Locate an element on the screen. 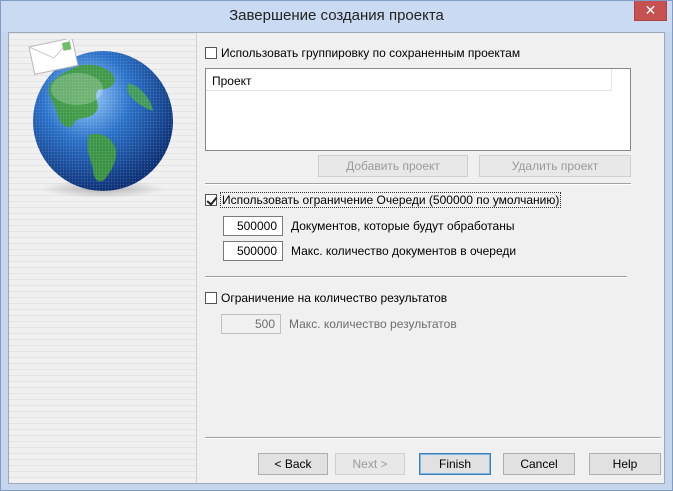 The height and width of the screenshot is (491, 673). grouping-checkbox is located at coordinates (211, 53).